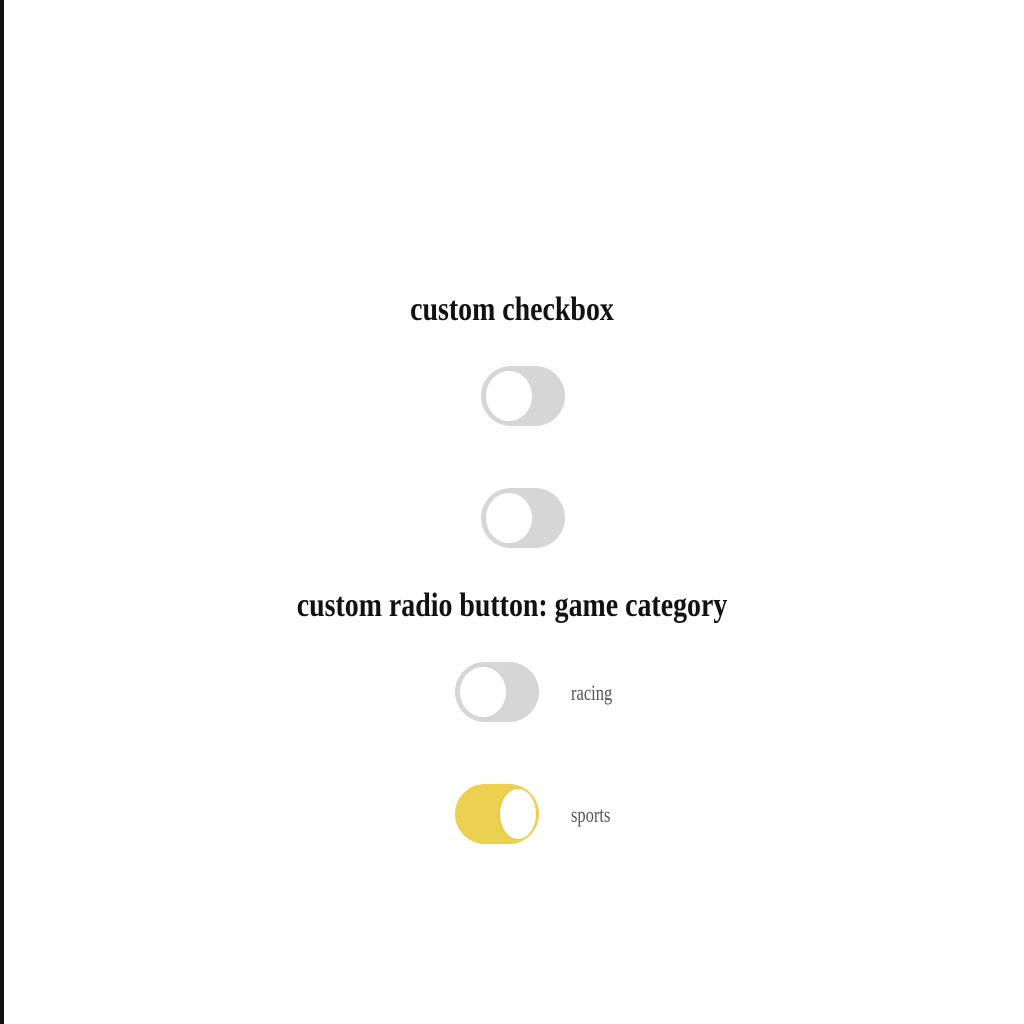  What do you see at coordinates (497, 814) in the screenshot?
I see `radio-toggle-sports` at bounding box center [497, 814].